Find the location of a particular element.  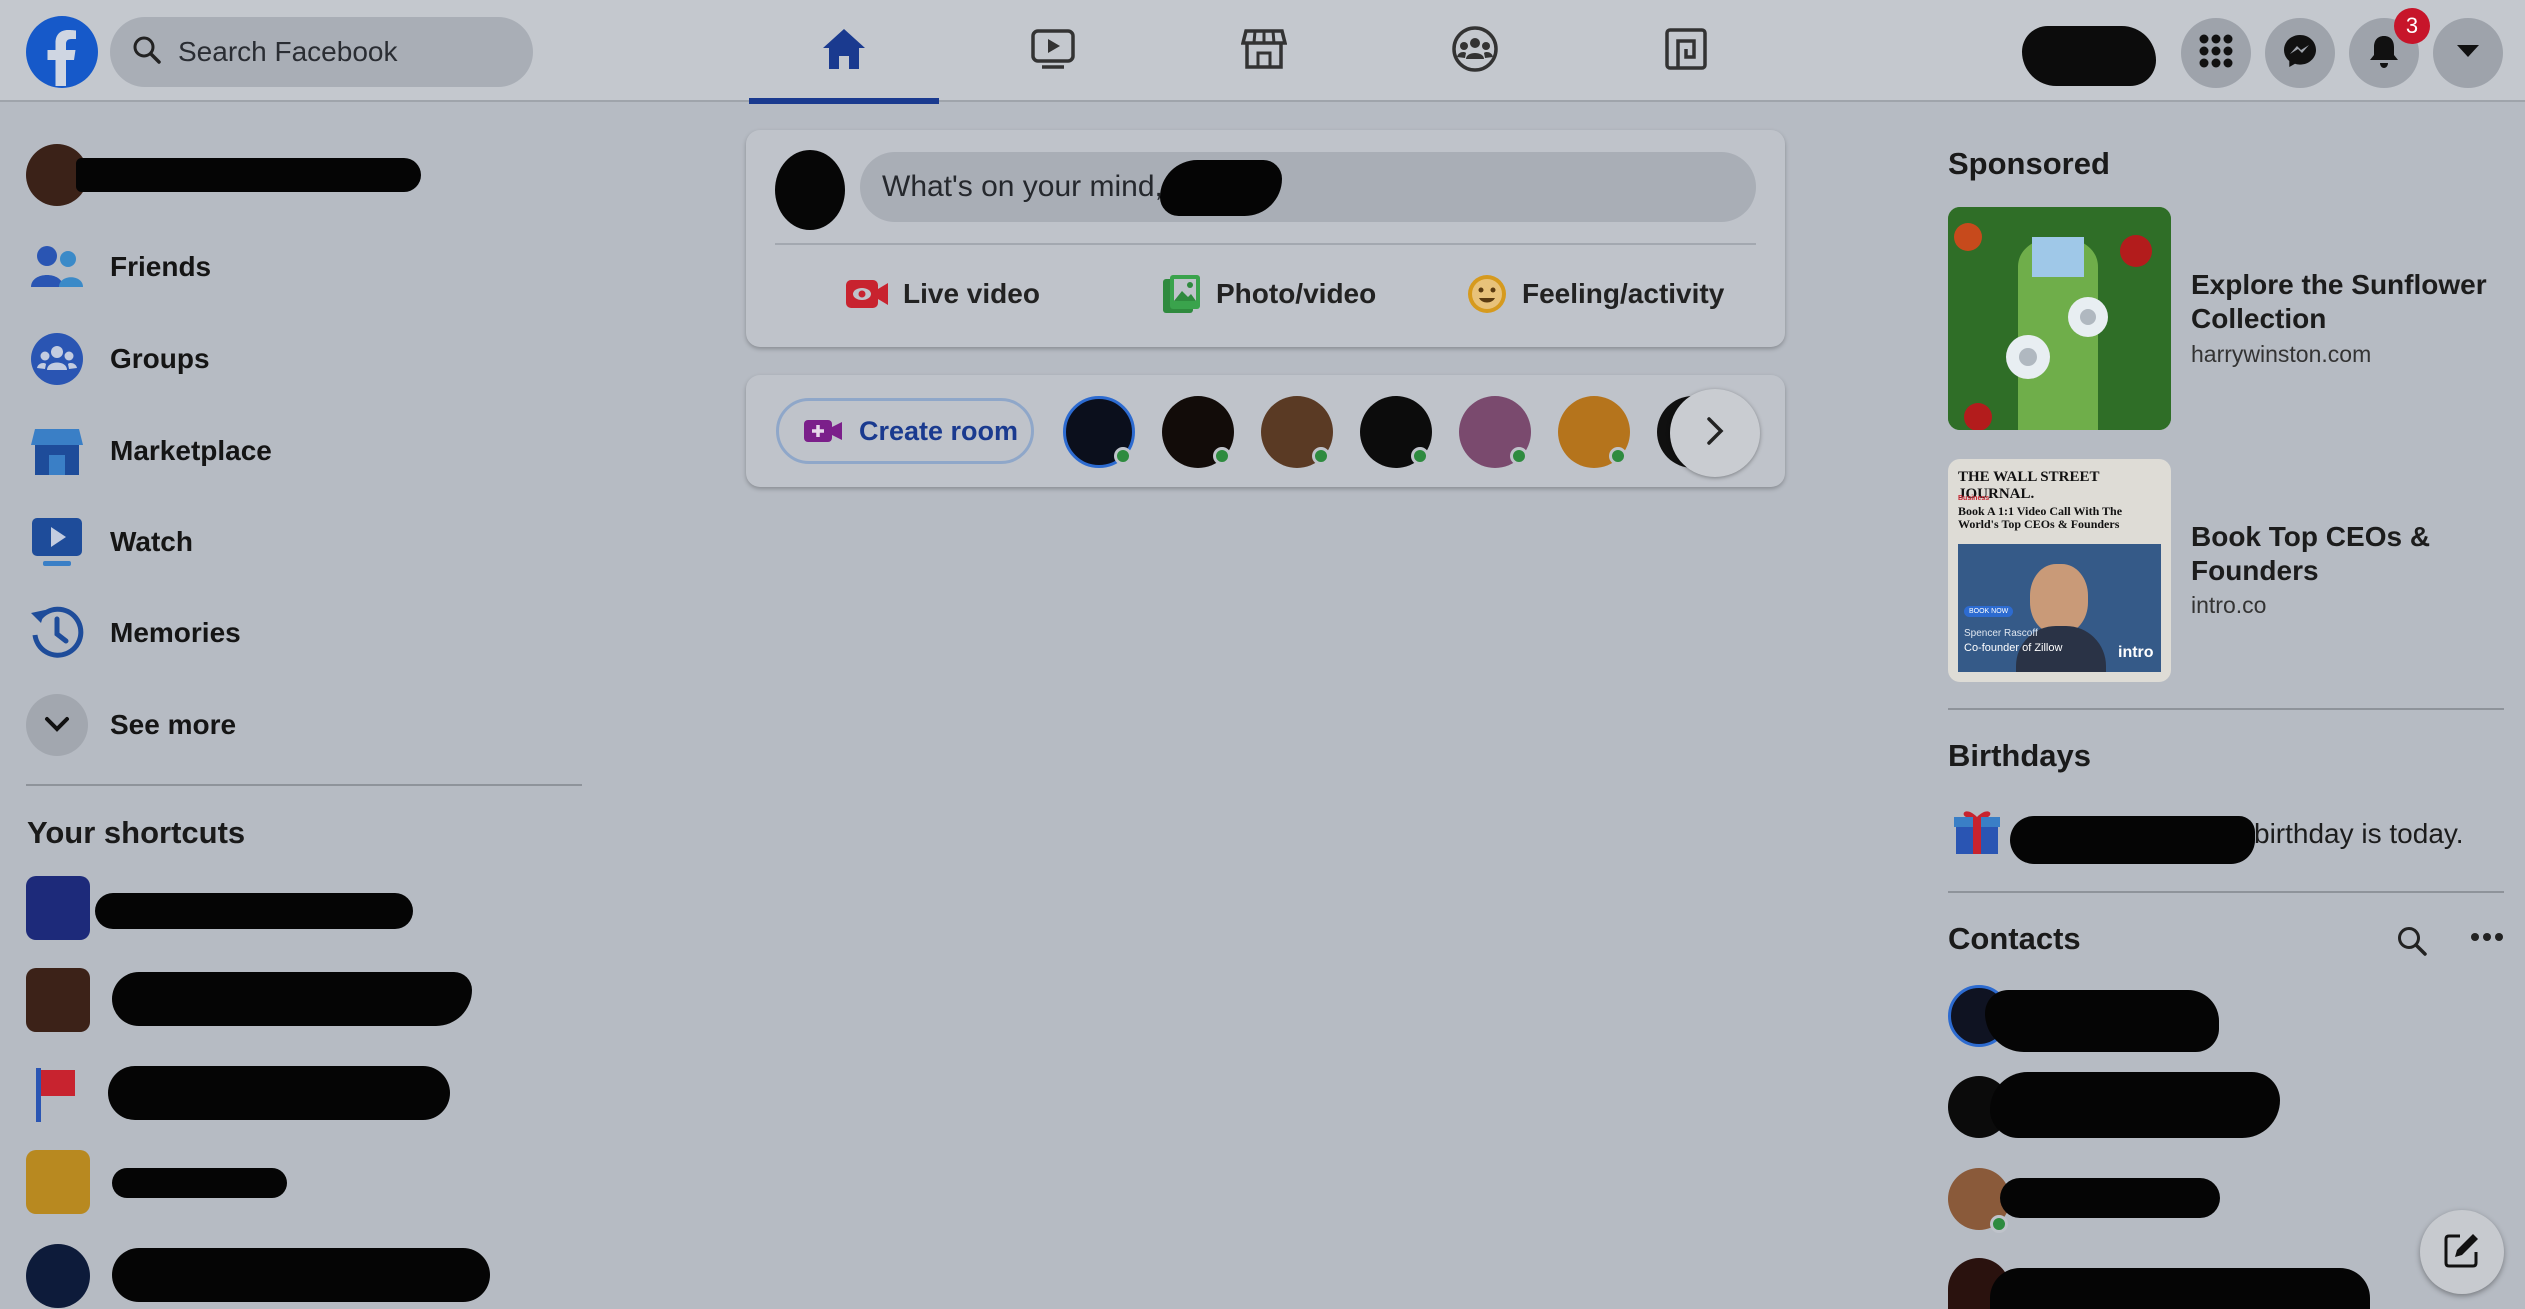

chevron-right-icon is located at coordinates (1715, 433).